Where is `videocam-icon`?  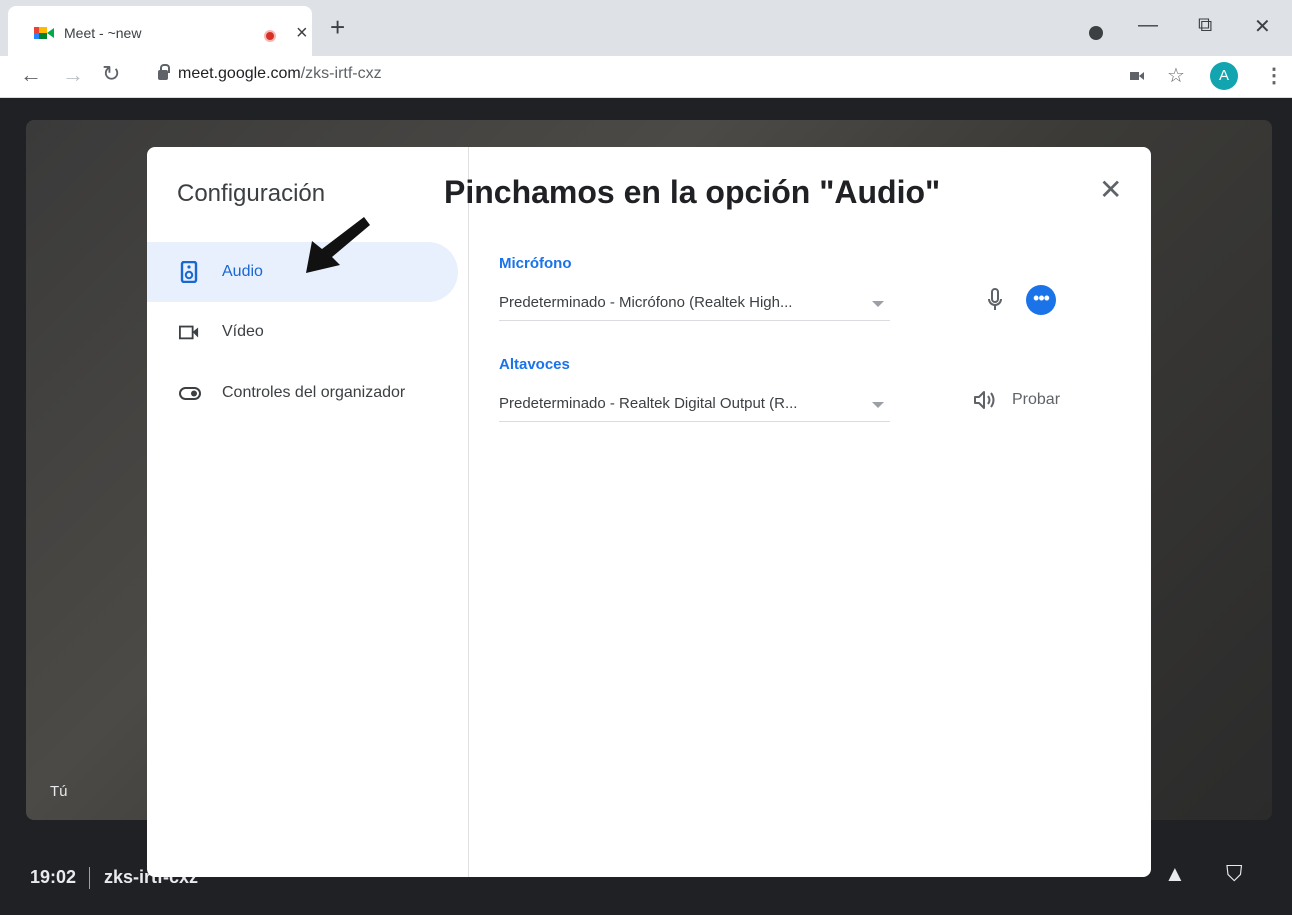 videocam-icon is located at coordinates (189, 332).